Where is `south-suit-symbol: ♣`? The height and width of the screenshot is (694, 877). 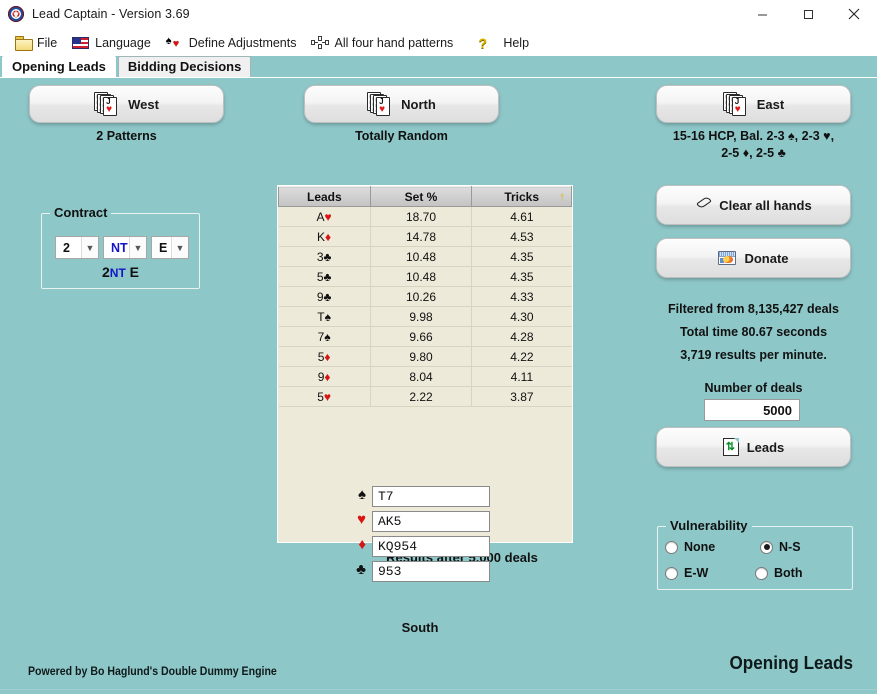
south-suit-symbol: ♣ is located at coordinates (361, 569).